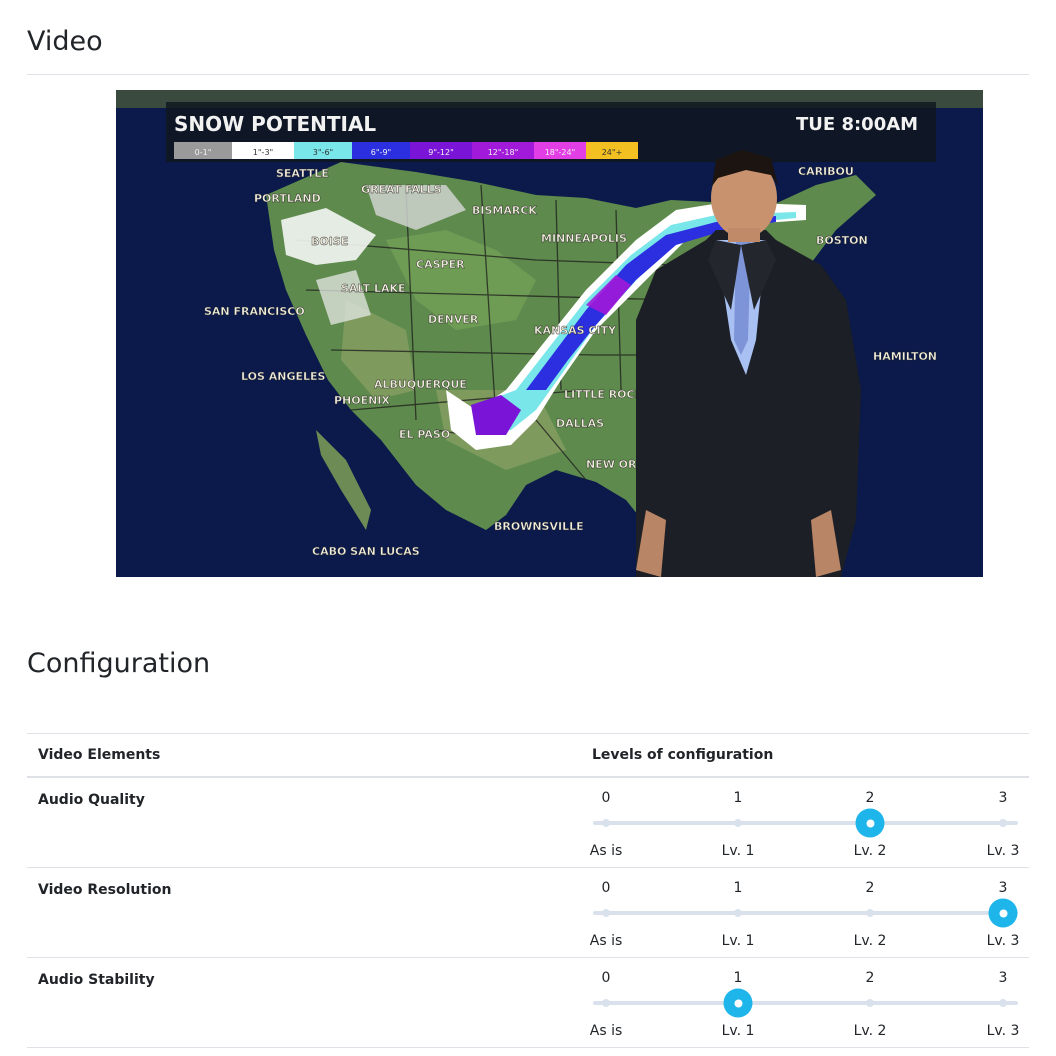 The width and height of the screenshot is (1056, 1056). I want to click on city-label: CABO SAN LUCAS, so click(366, 551).